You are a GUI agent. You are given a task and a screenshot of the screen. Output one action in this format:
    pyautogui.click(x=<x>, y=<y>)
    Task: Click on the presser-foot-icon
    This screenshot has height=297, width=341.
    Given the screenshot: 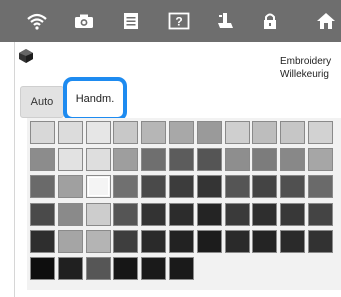 What is the action you would take?
    pyautogui.click(x=225, y=21)
    